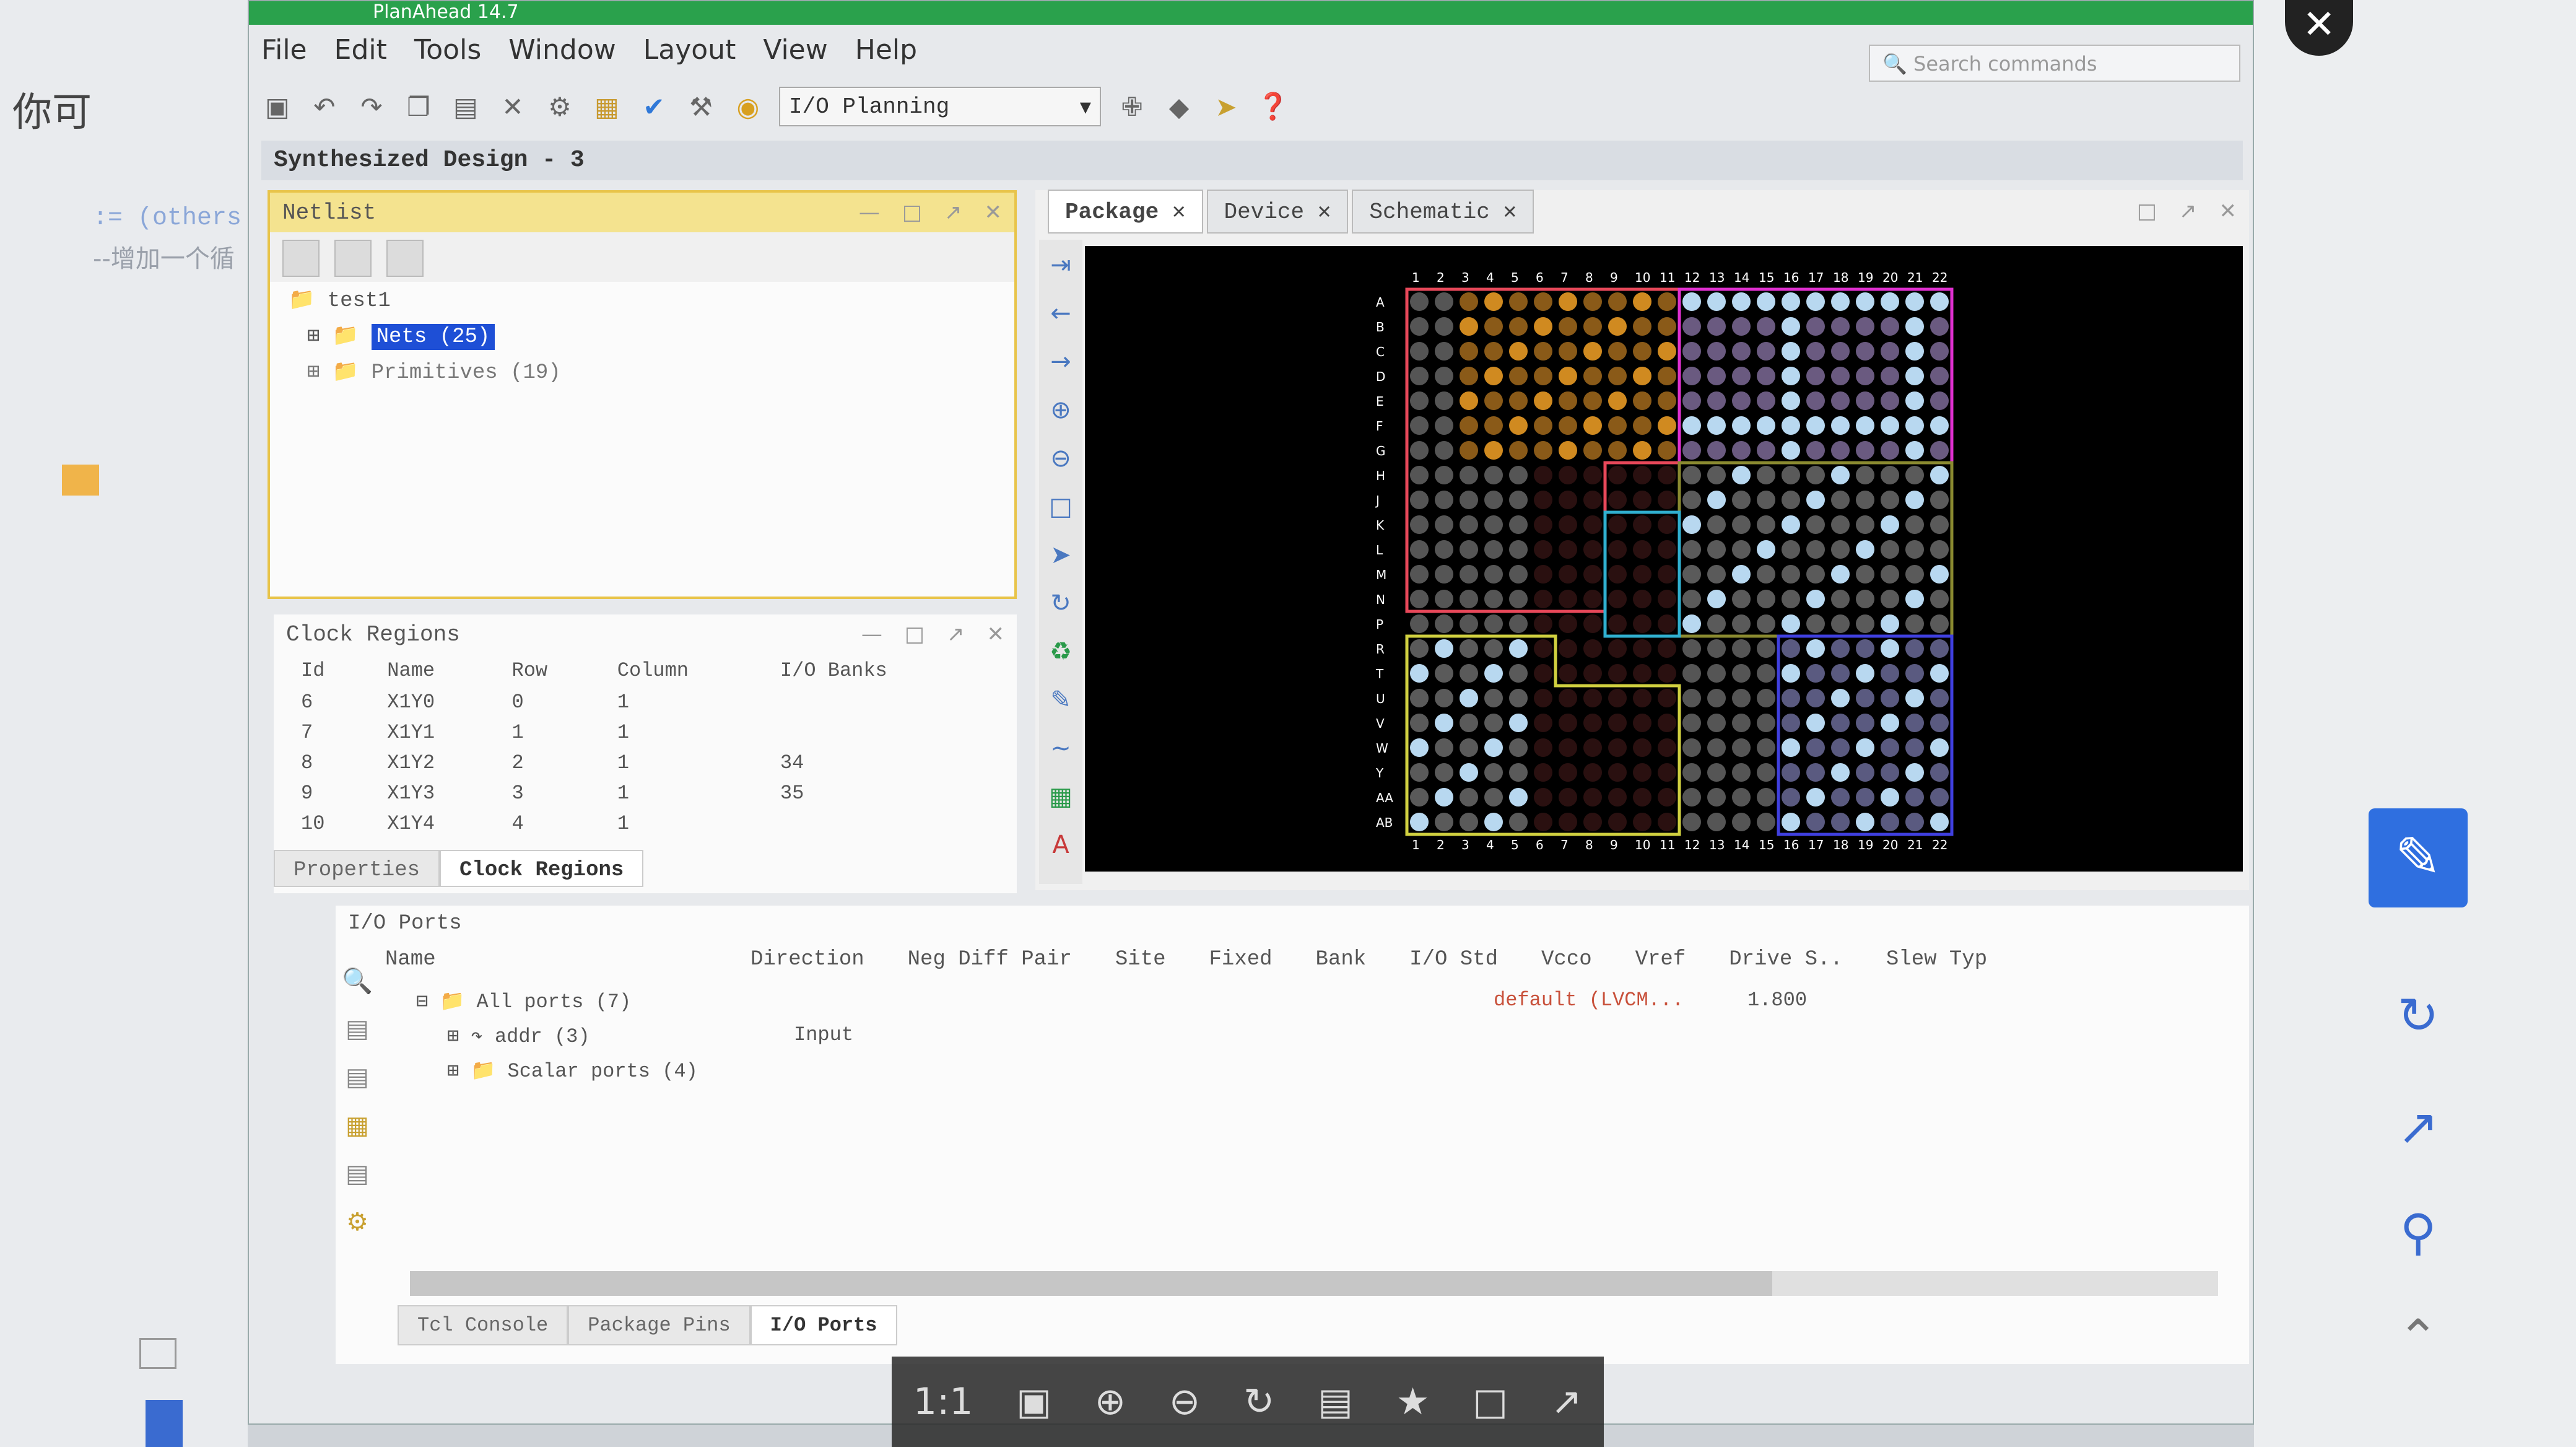  What do you see at coordinates (1566, 959) in the screenshot?
I see `col-header: Vcco` at bounding box center [1566, 959].